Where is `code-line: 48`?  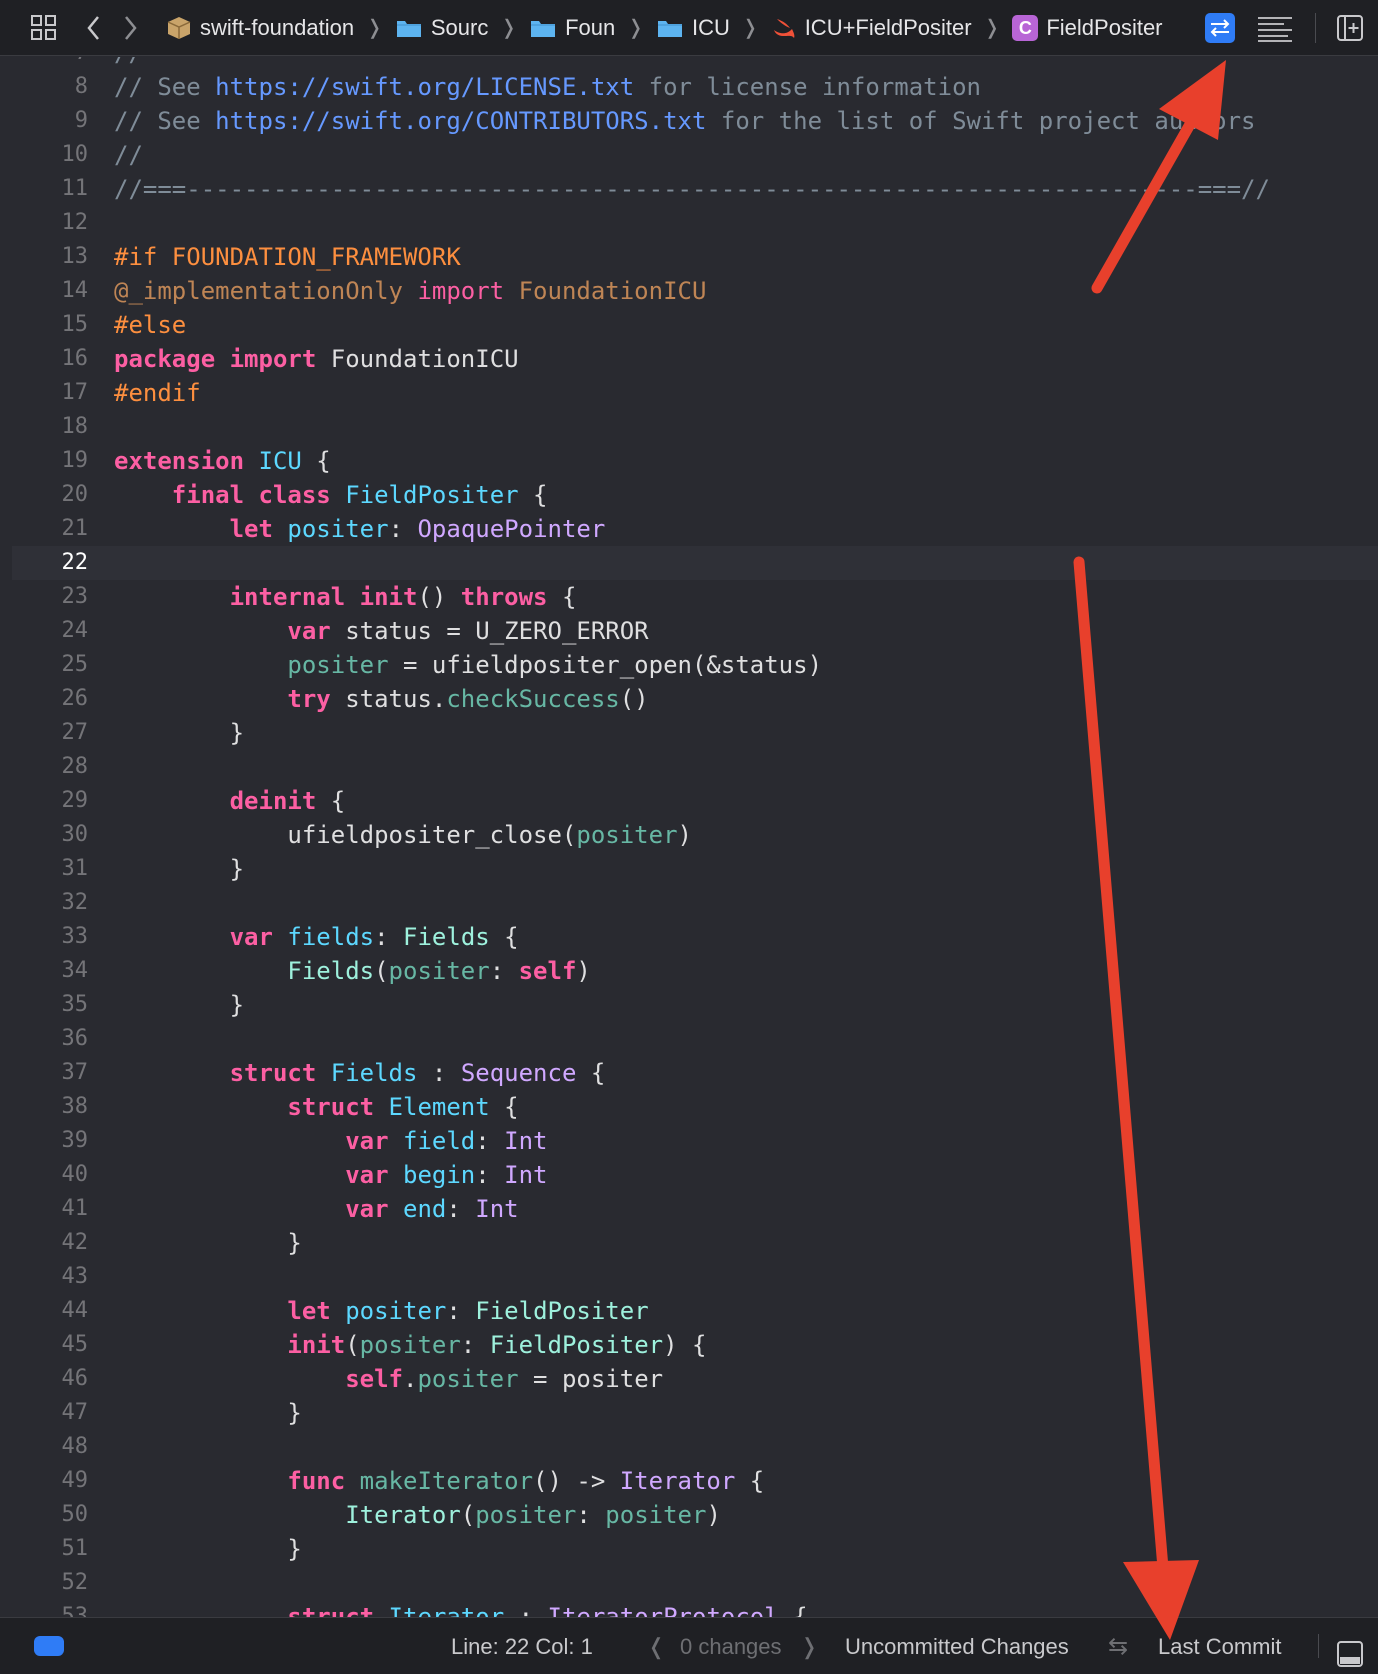 code-line: 48 is located at coordinates (695, 1447).